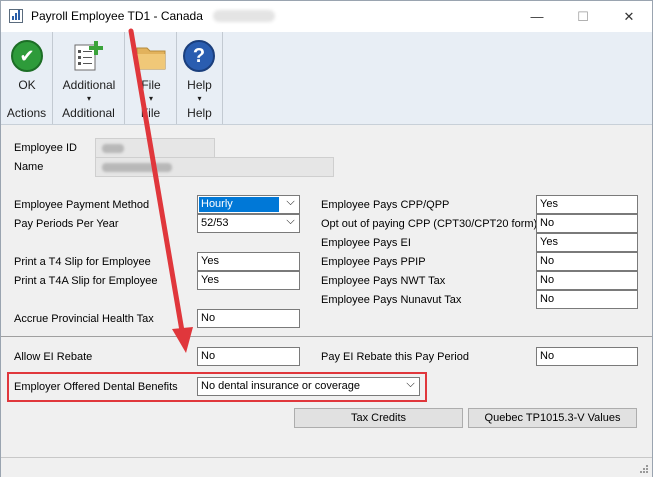 The height and width of the screenshot is (478, 653). Describe the element at coordinates (373, 262) in the screenshot. I see `ppip-label: Employee Pays PPIP` at that location.